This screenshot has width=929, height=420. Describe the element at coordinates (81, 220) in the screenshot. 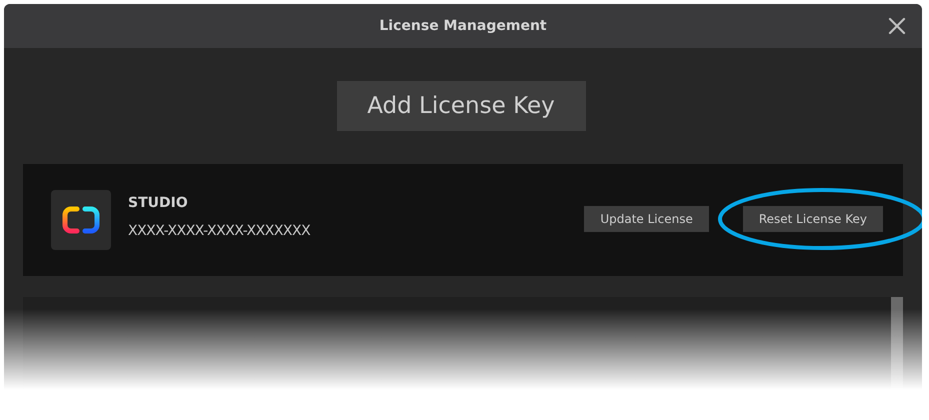

I see `app-icon` at that location.